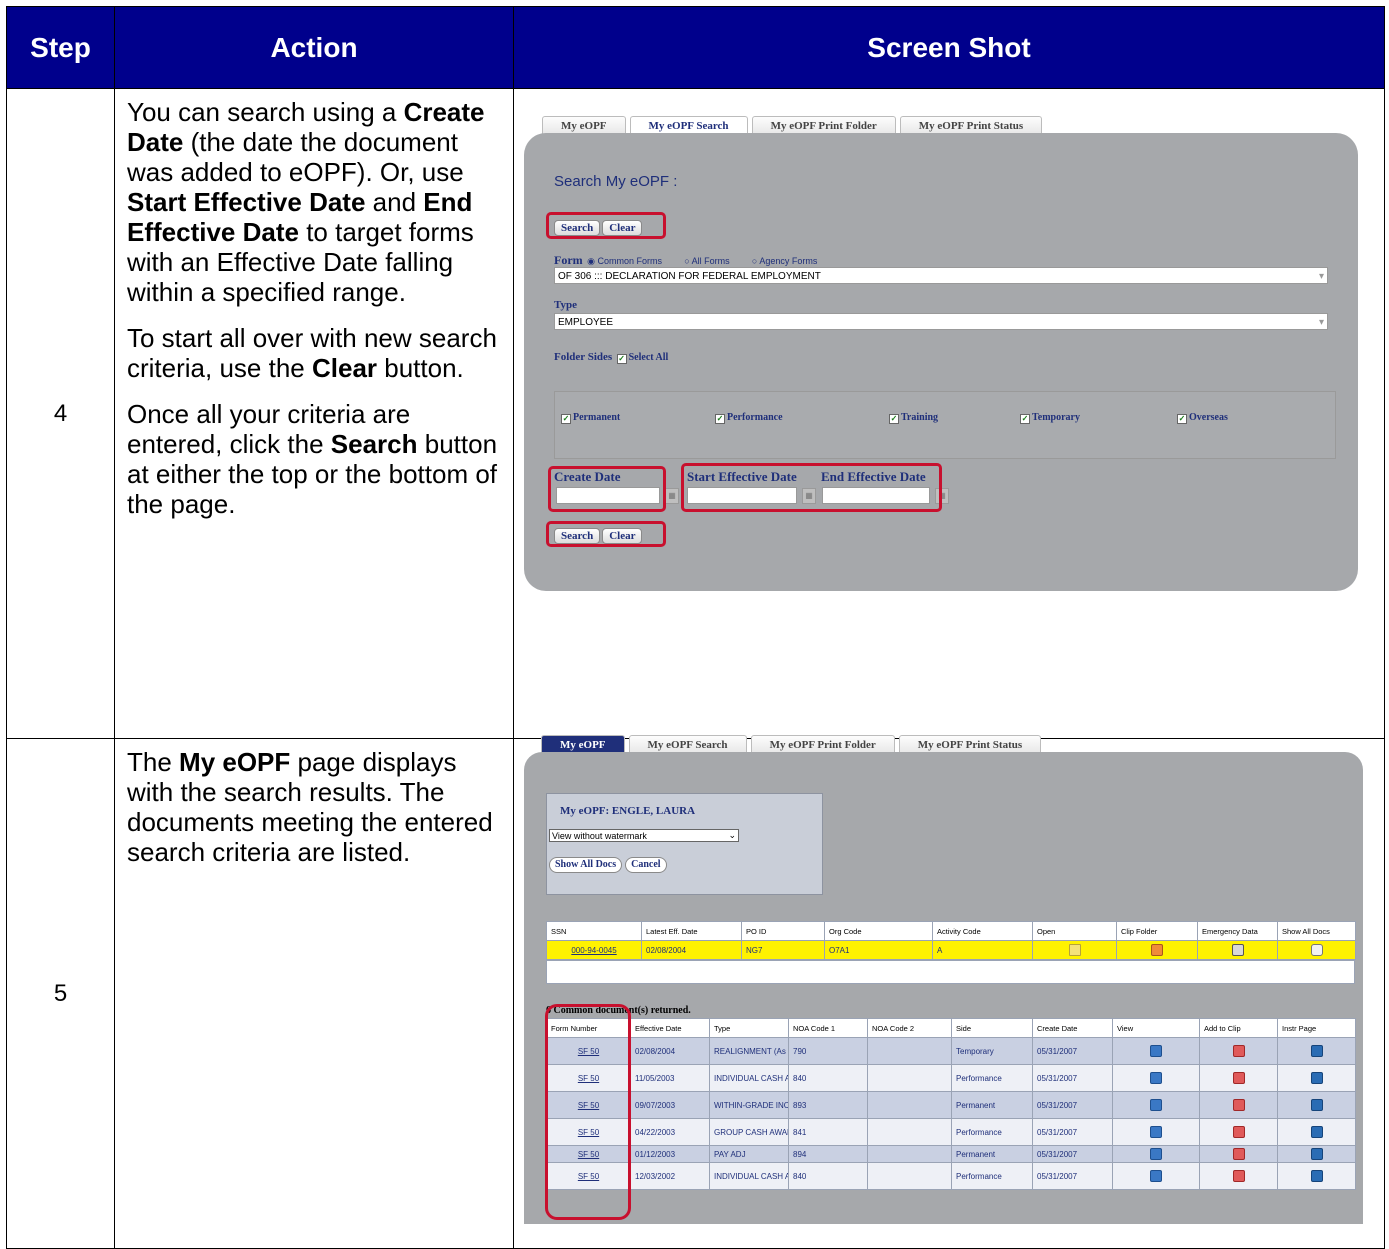 This screenshot has width=1389, height=1249. I want to click on watermark-select: View without watermark ⌄, so click(644, 835).